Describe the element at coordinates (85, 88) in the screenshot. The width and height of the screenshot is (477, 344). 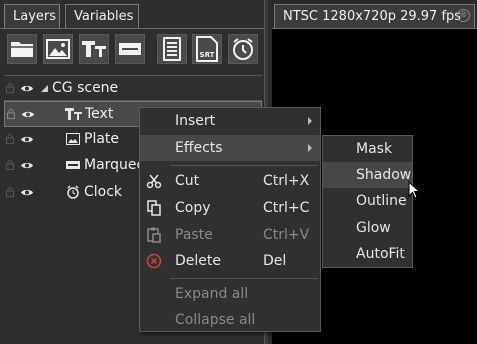
I see `layer-label-cg-scene: CG scene` at that location.